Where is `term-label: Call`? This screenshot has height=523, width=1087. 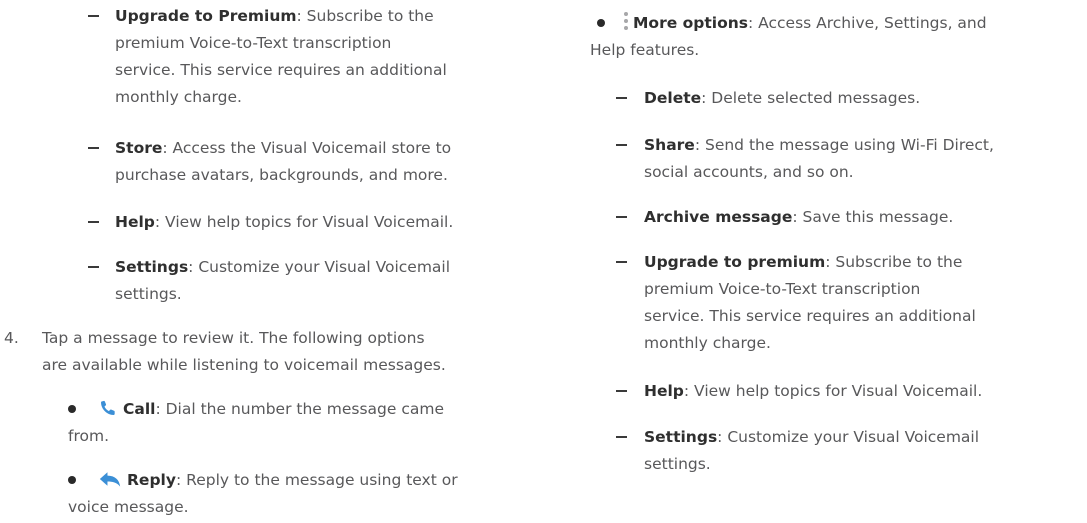 term-label: Call is located at coordinates (139, 409).